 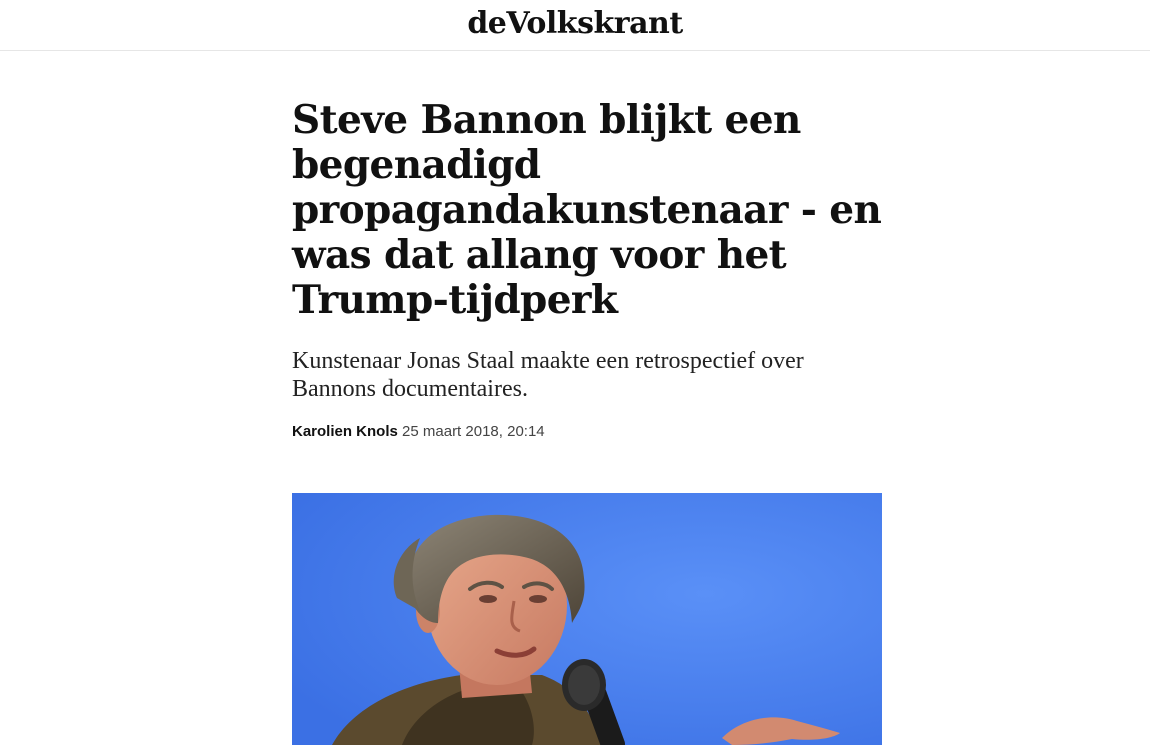 I want to click on site-logo: deVolkskrant, so click(x=575, y=24).